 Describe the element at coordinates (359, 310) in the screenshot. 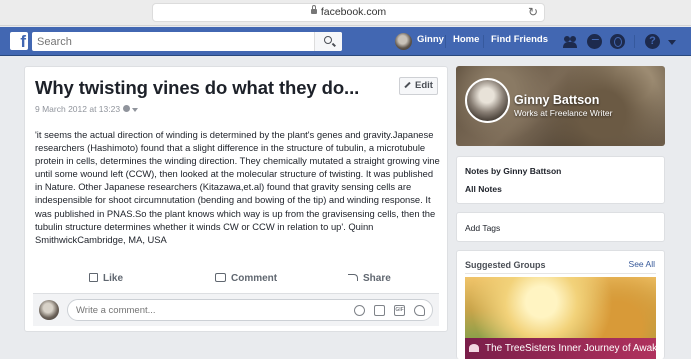

I see `emoji-icon` at that location.